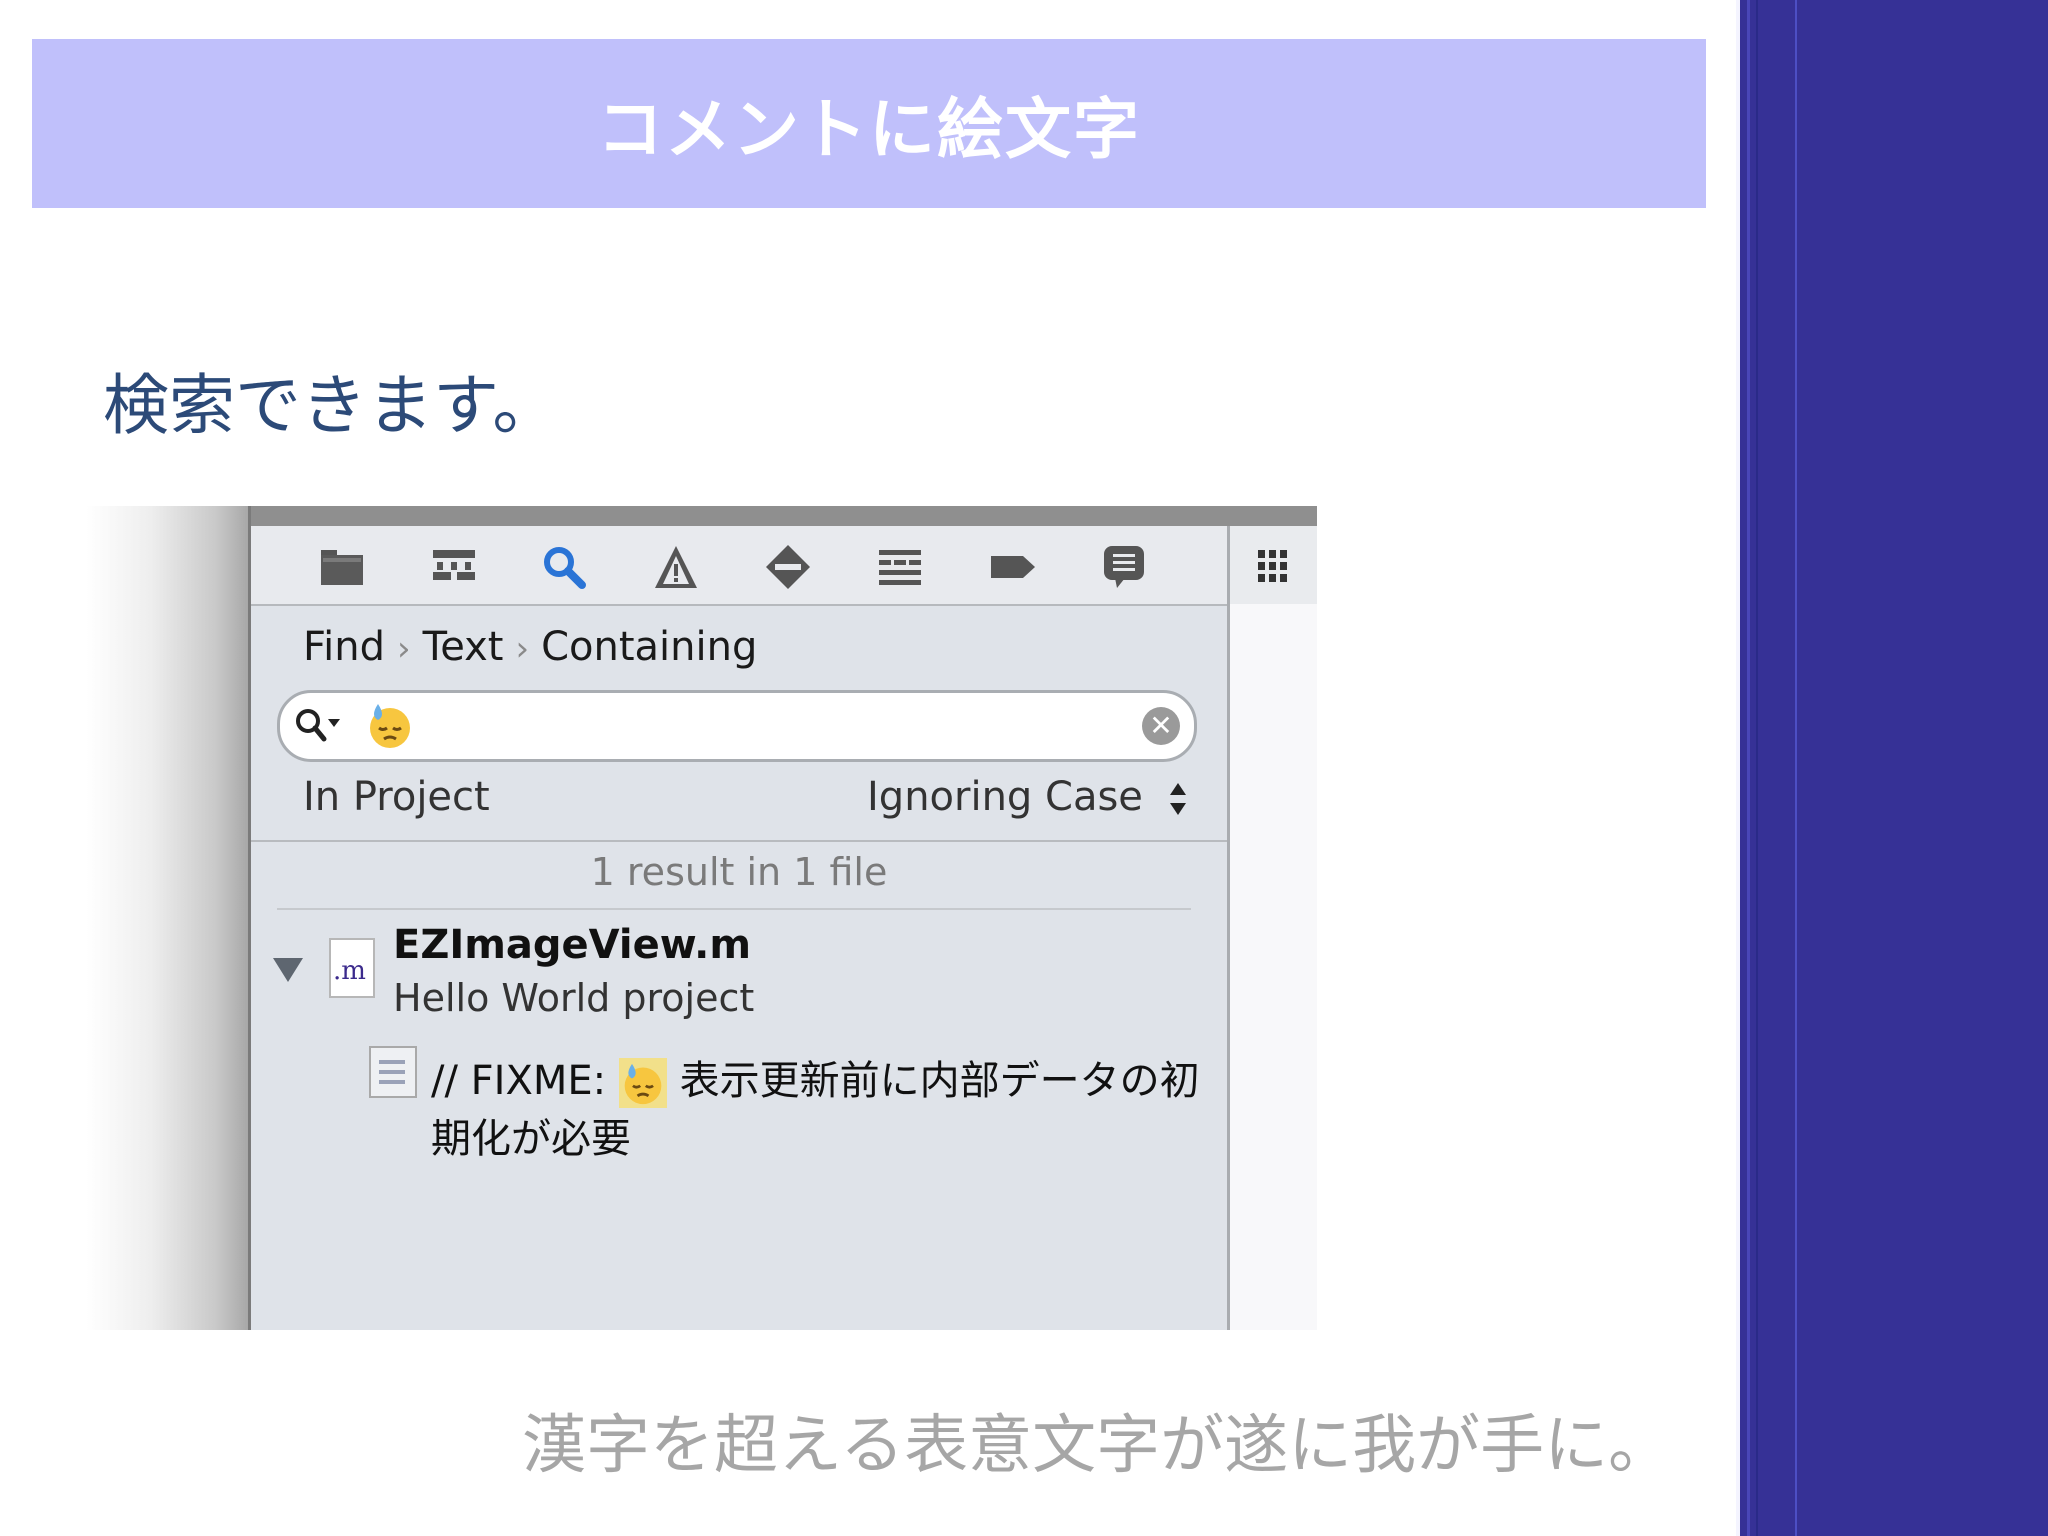 The width and height of the screenshot is (2048, 1536). I want to click on window-edge, so click(784, 516).